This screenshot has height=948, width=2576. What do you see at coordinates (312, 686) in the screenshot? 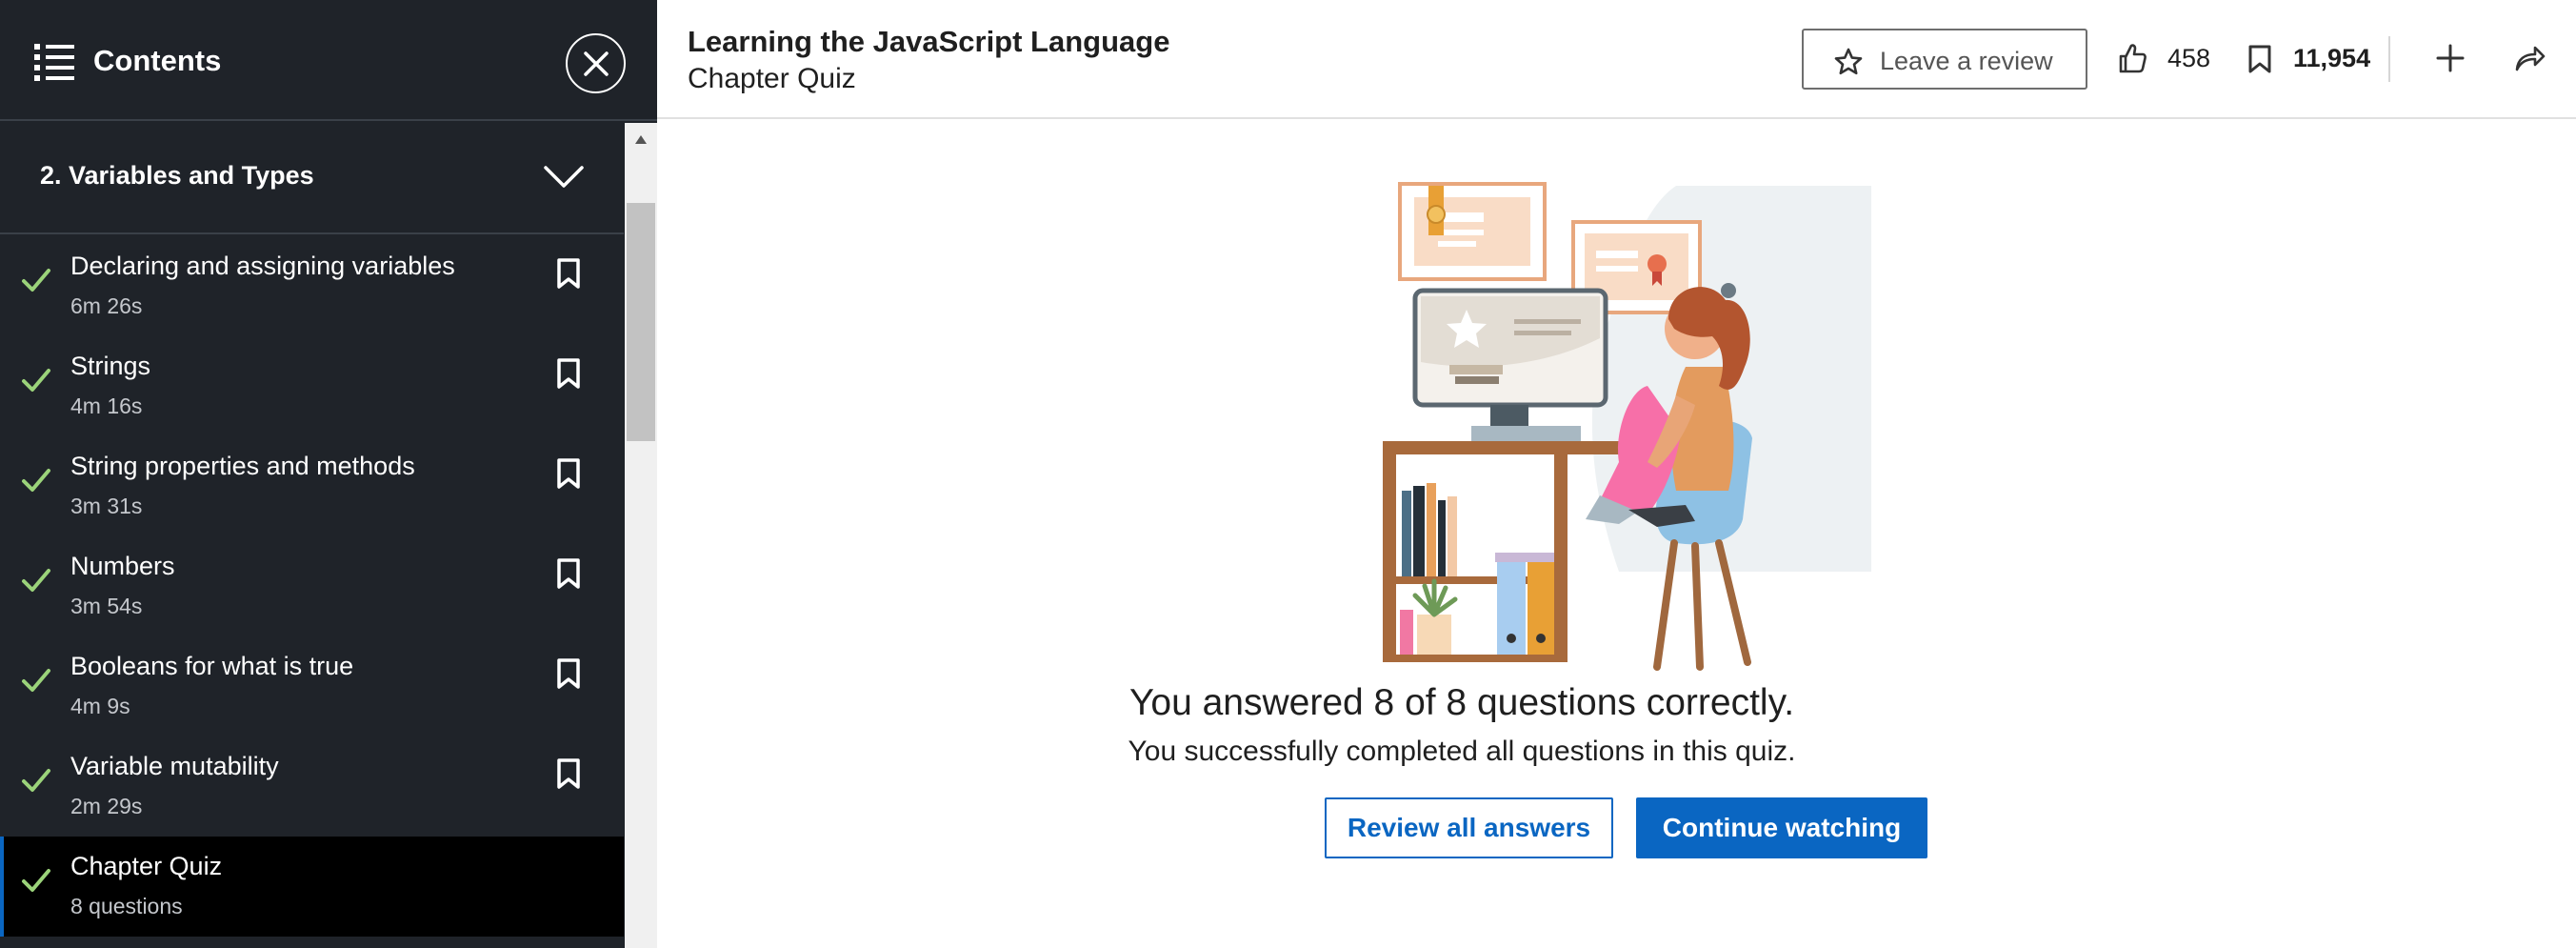
I see `lesson-item-booleans: Booleans for what is true 4m 9s` at bounding box center [312, 686].